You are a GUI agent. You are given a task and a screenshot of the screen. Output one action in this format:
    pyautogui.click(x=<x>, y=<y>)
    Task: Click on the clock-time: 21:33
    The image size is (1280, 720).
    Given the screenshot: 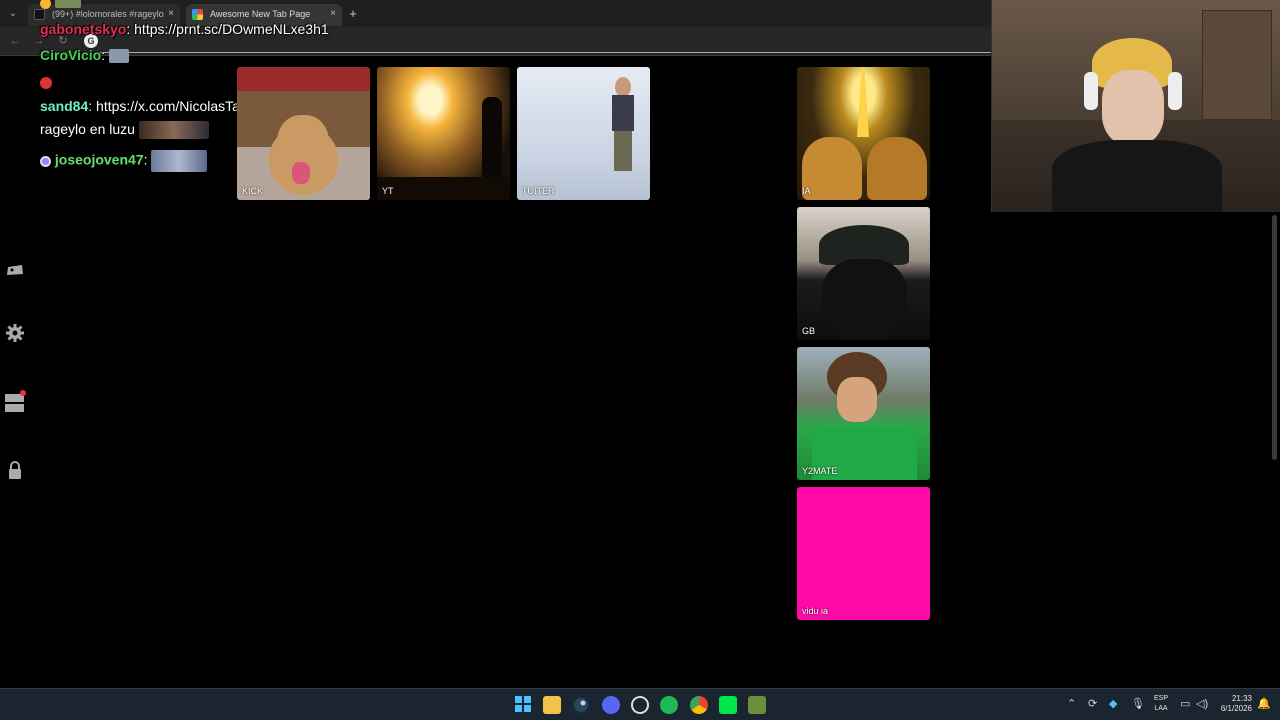 What is the action you would take?
    pyautogui.click(x=1241, y=698)
    